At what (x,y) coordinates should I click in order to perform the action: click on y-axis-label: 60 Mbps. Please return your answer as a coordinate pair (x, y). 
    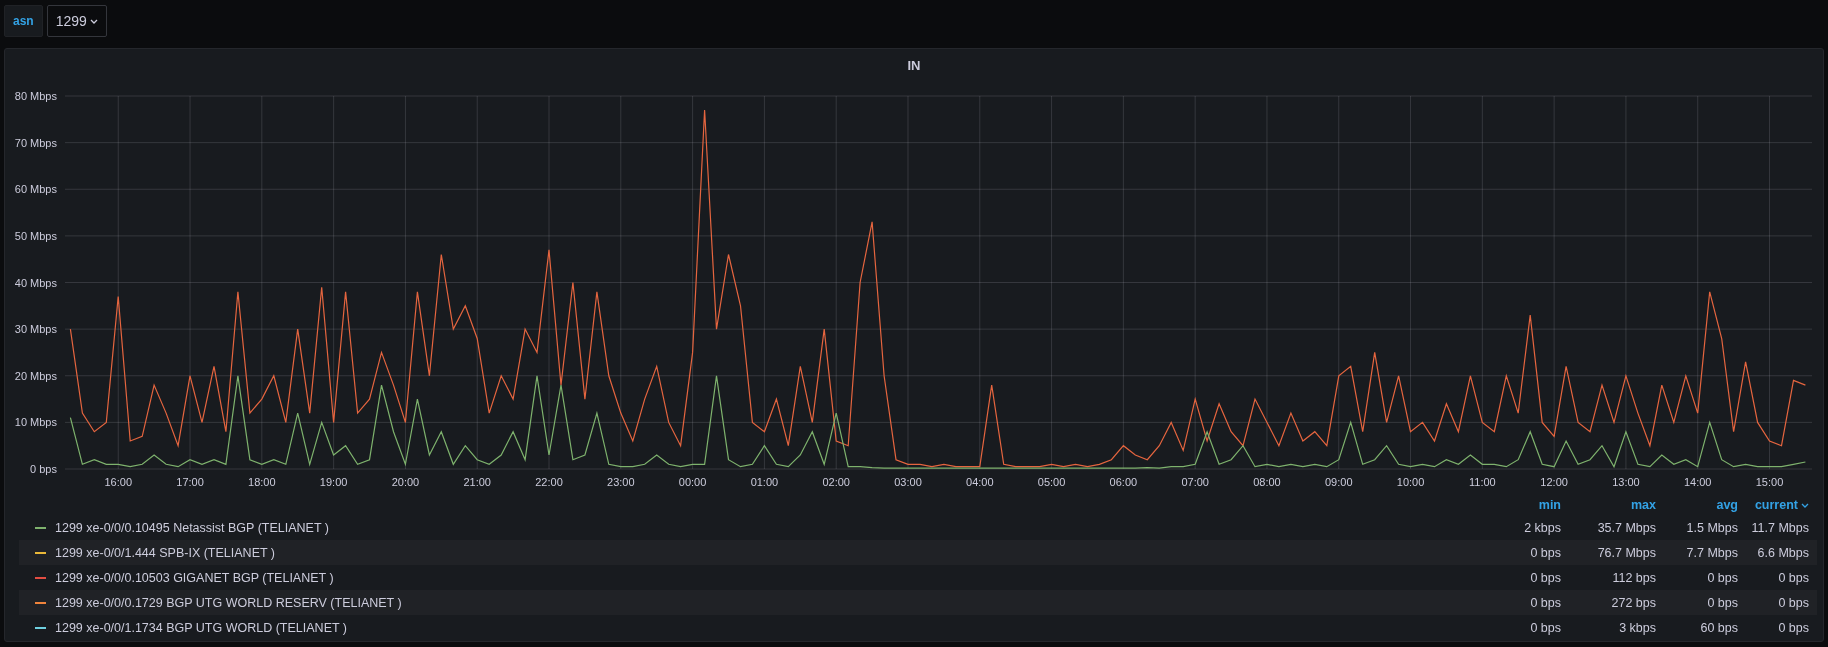
    Looking at the image, I should click on (35, 189).